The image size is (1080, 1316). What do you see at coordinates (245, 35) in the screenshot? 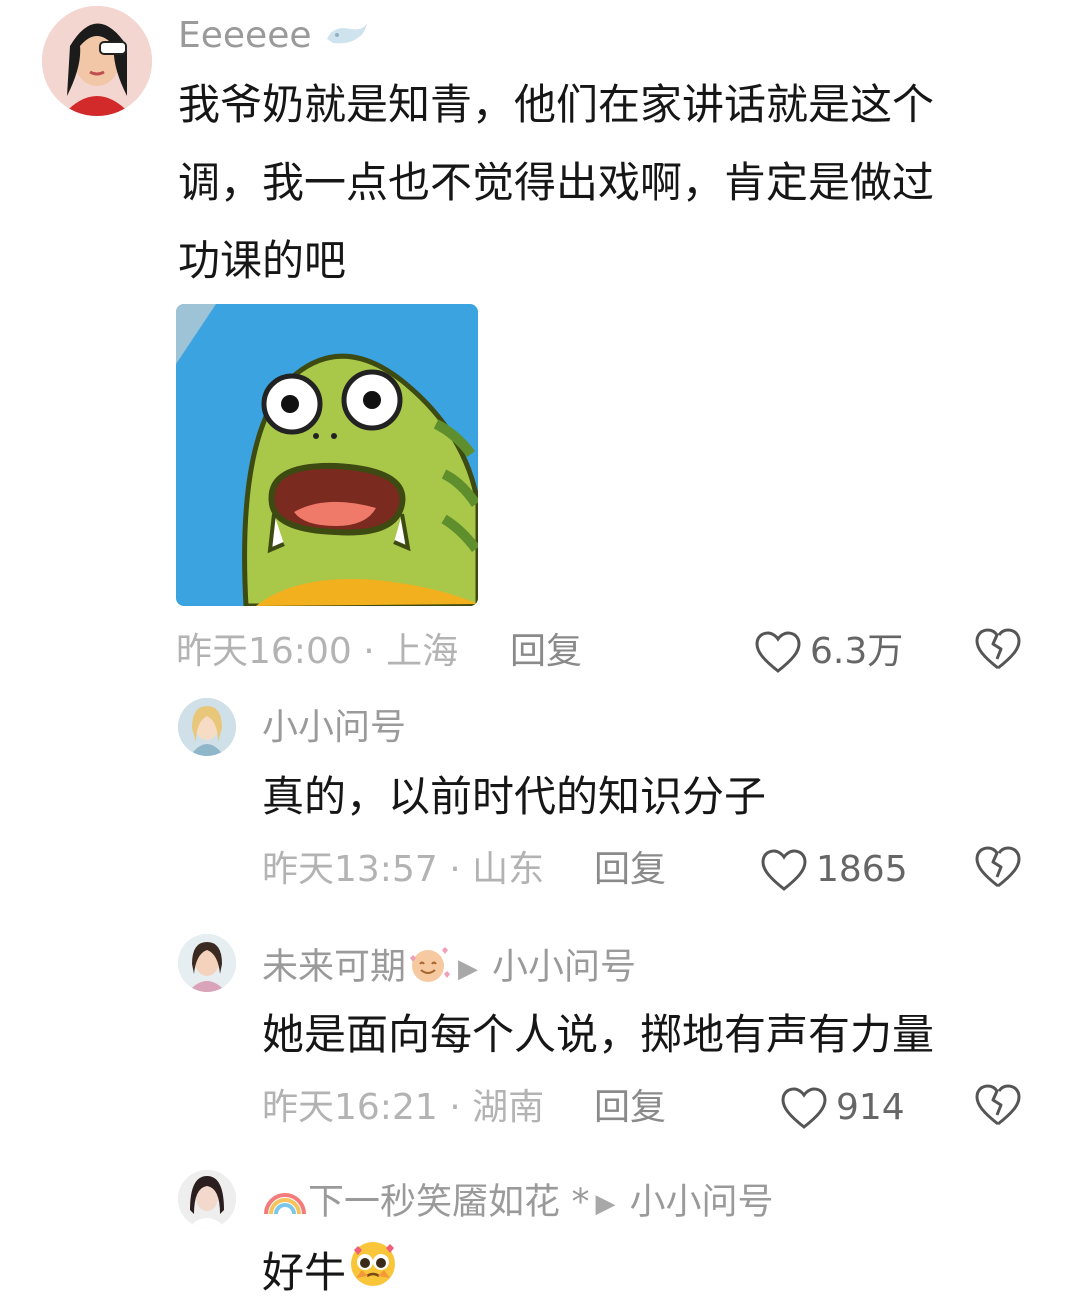
I see `username: Eeeeee` at bounding box center [245, 35].